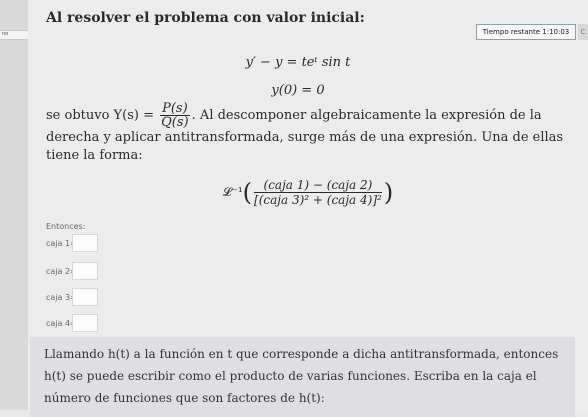  What do you see at coordinates (232, 192) in the screenshot?
I see `inverse-laplace-symbol: 𝓛⁻¹` at bounding box center [232, 192].